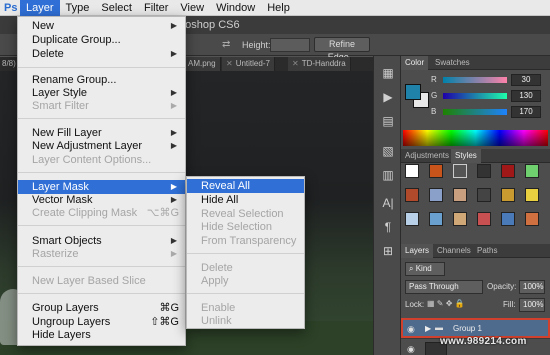  I want to click on menu-item-layer-style: Layer Style ▶, so click(101, 93).